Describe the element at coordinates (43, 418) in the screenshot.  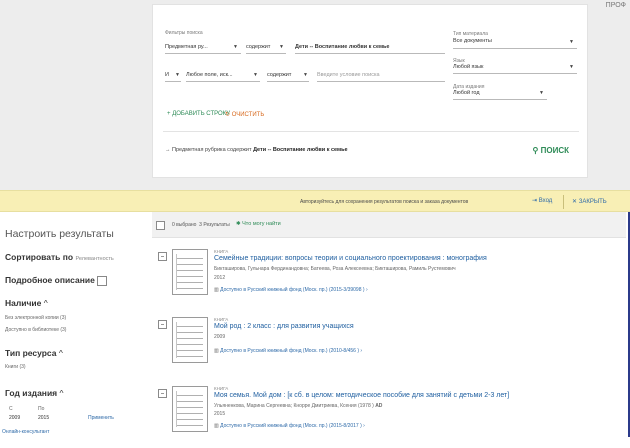
I see `year-to-input: 2015` at that location.